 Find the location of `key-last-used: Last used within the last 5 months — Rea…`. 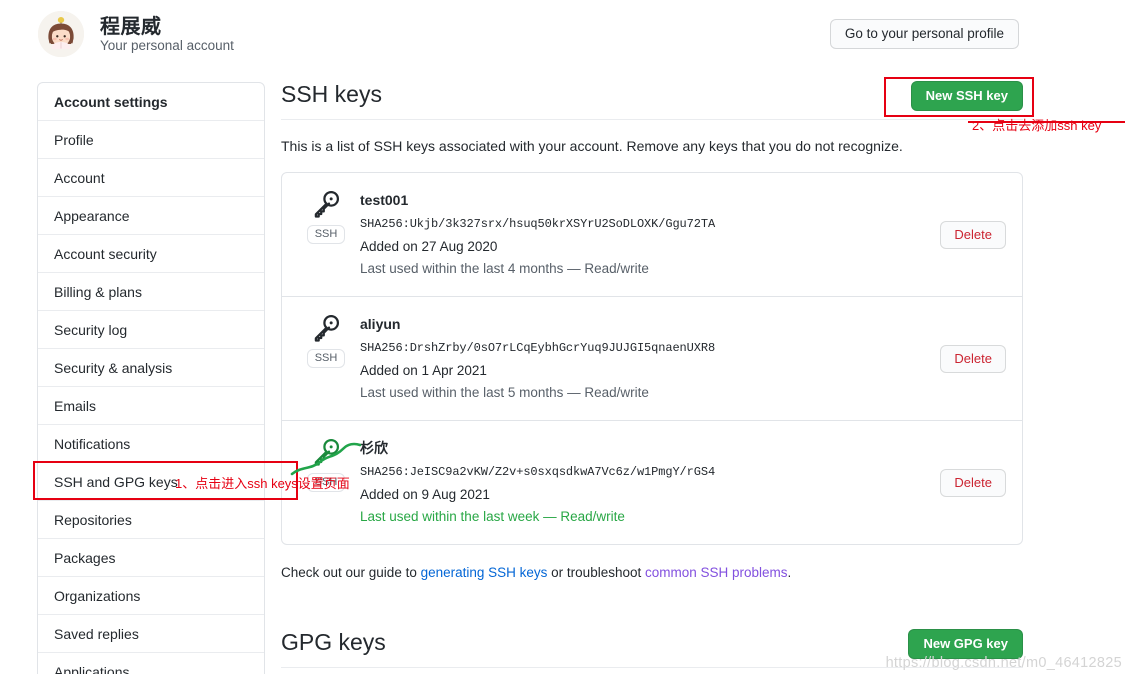

key-last-used: Last used within the last 5 months — Rea… is located at coordinates (504, 392).